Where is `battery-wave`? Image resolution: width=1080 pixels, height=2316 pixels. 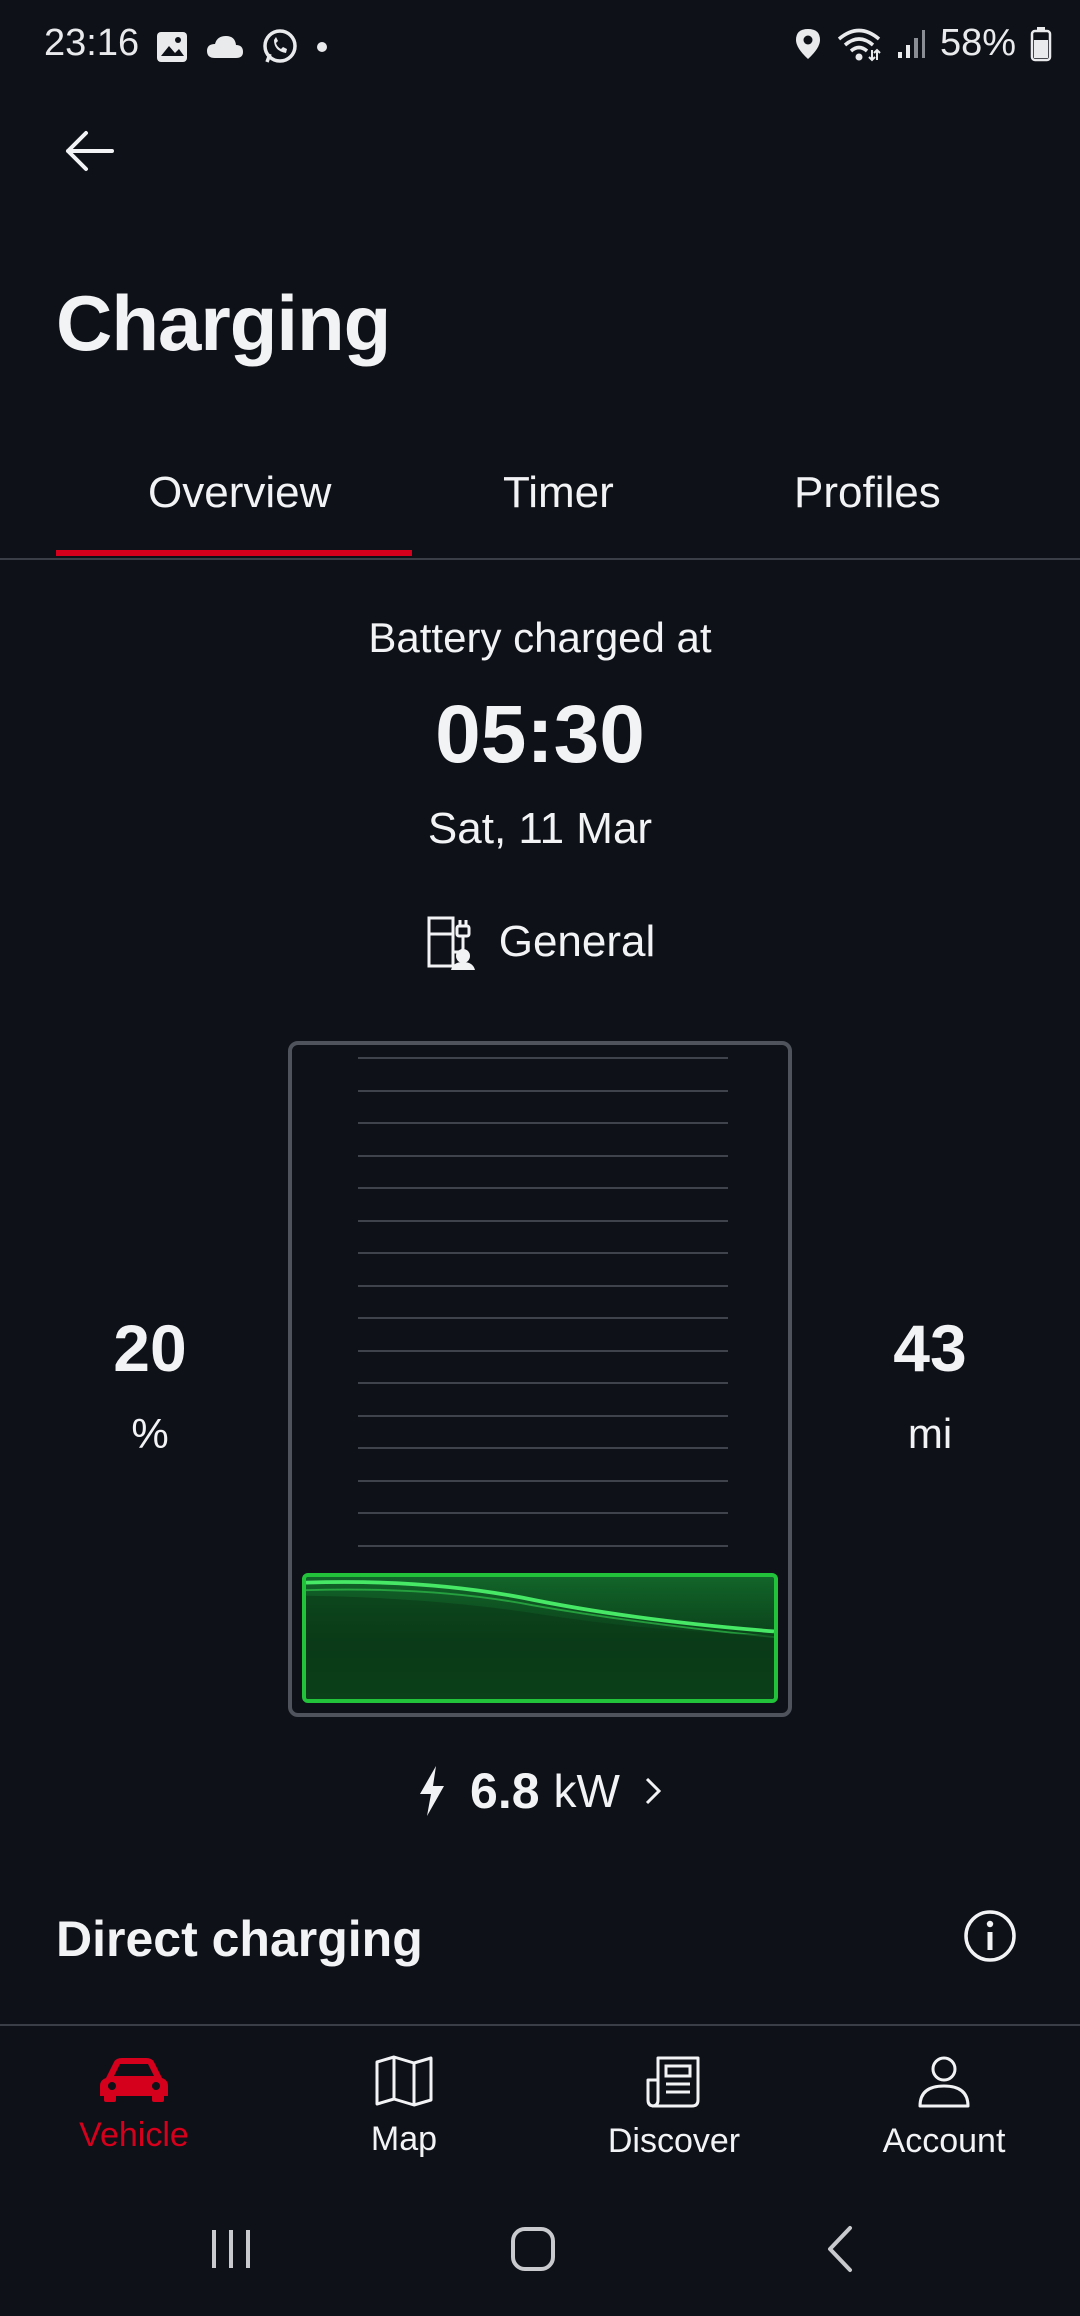
battery-wave is located at coordinates (540, 1639).